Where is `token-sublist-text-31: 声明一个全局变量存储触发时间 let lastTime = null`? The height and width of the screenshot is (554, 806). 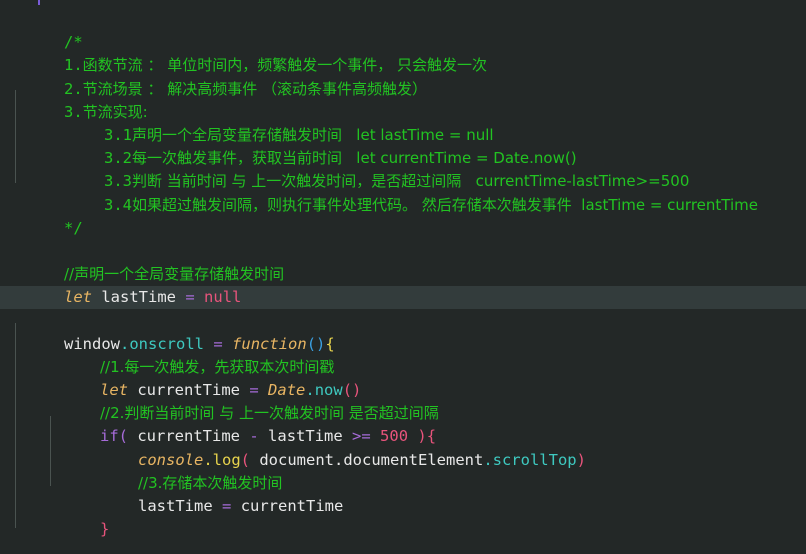 token-sublist-text-31: 声明一个全局变量存储触发时间 let lastTime = null is located at coordinates (313, 134).